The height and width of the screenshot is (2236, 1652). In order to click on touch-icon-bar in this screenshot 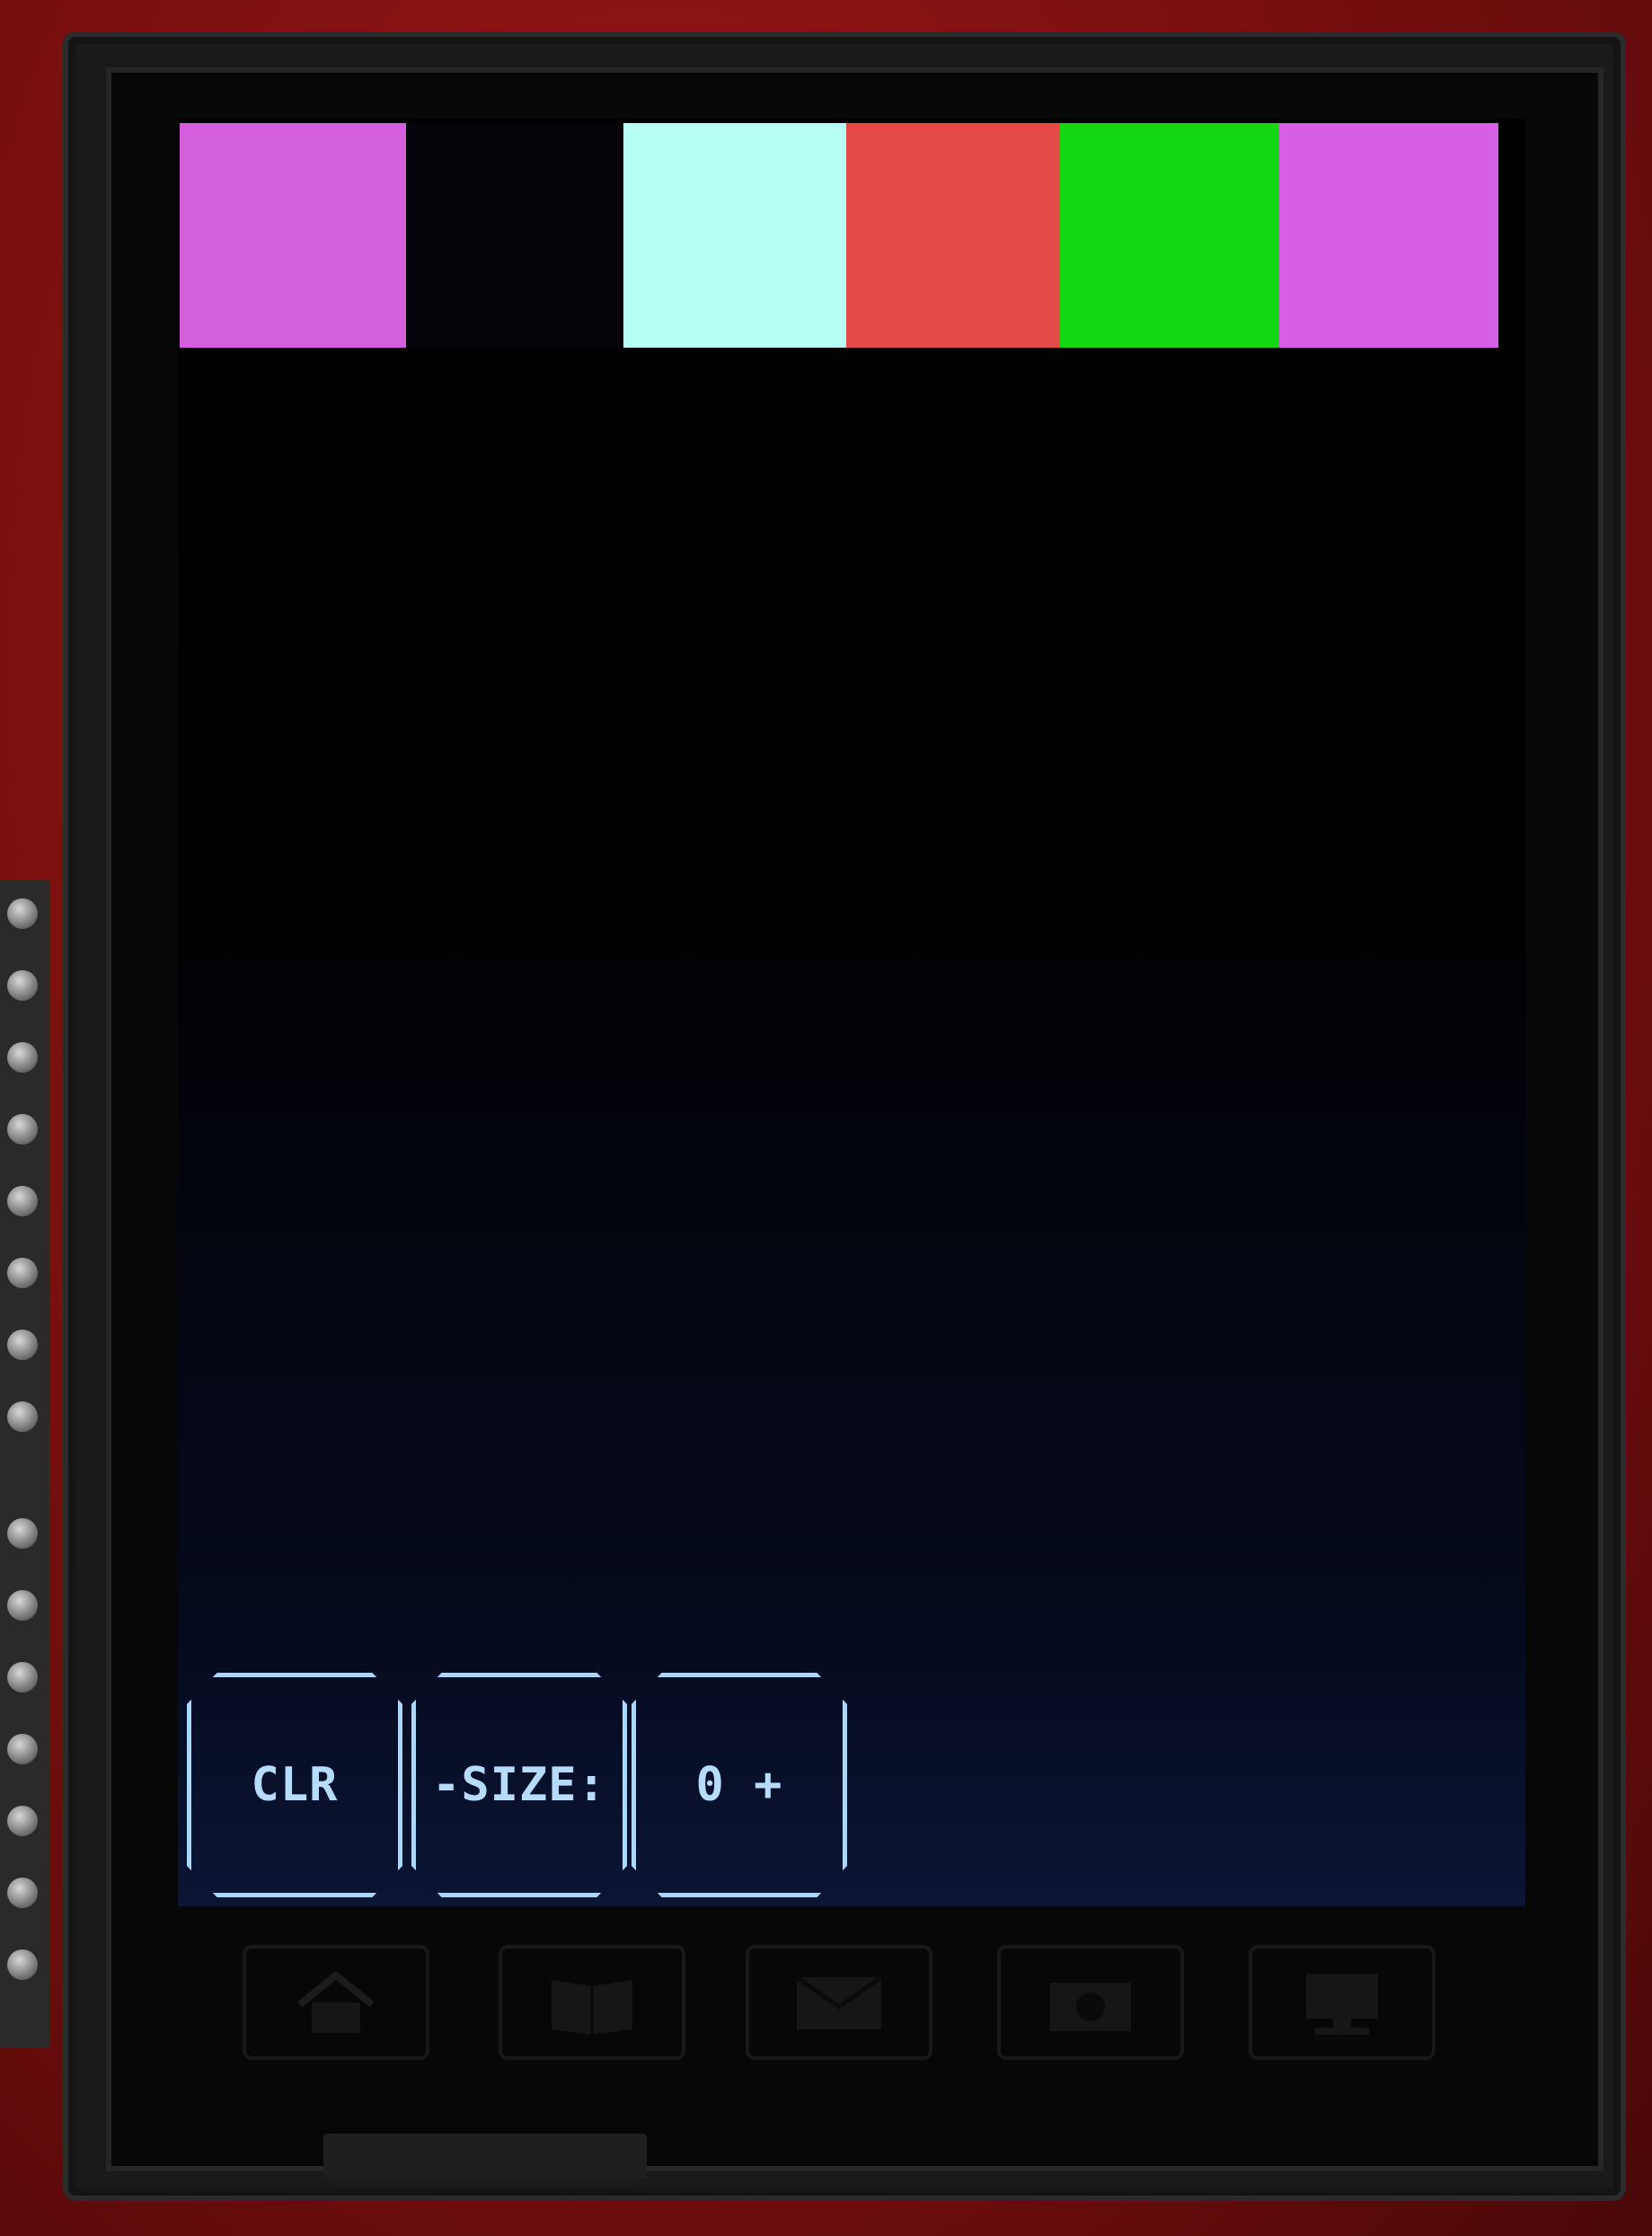, I will do `click(849, 2003)`.